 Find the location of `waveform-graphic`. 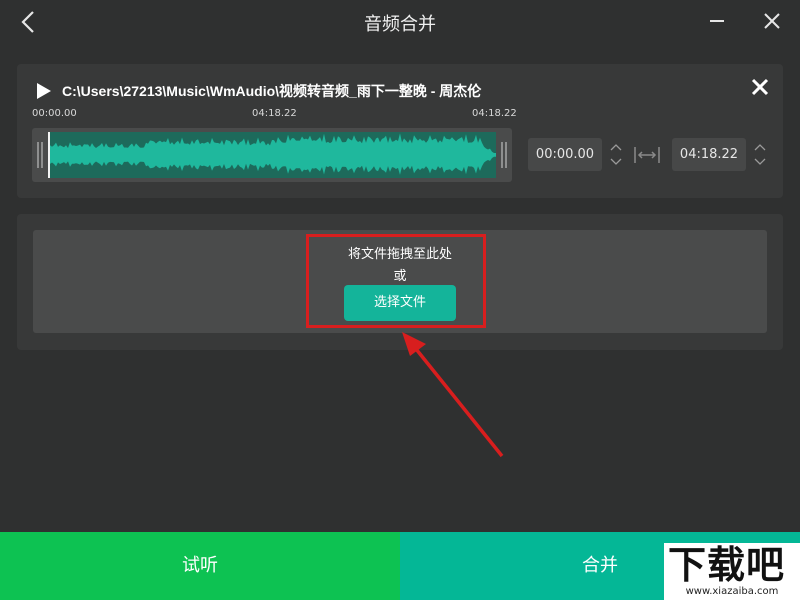

waveform-graphic is located at coordinates (272, 154).